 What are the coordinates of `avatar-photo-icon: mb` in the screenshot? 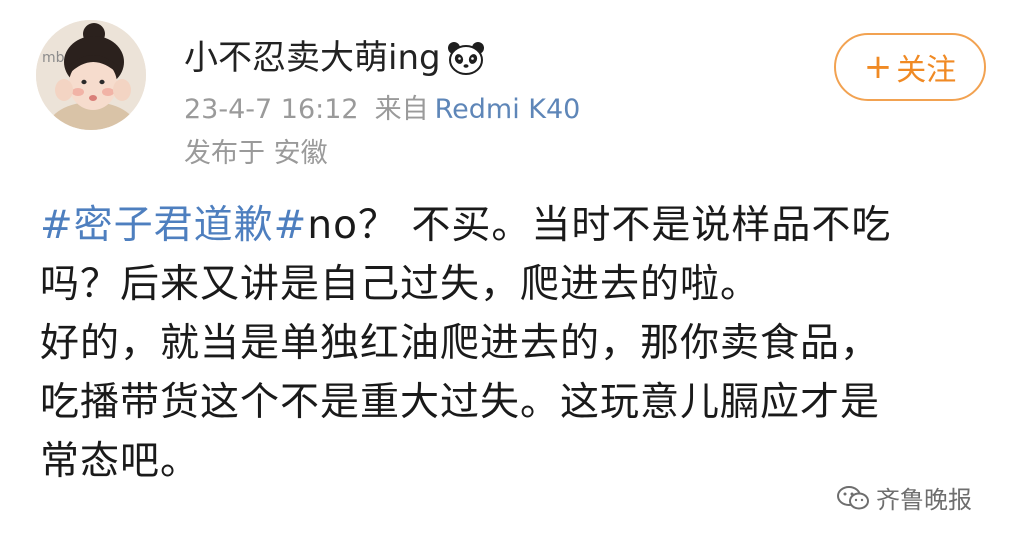 It's located at (91, 75).